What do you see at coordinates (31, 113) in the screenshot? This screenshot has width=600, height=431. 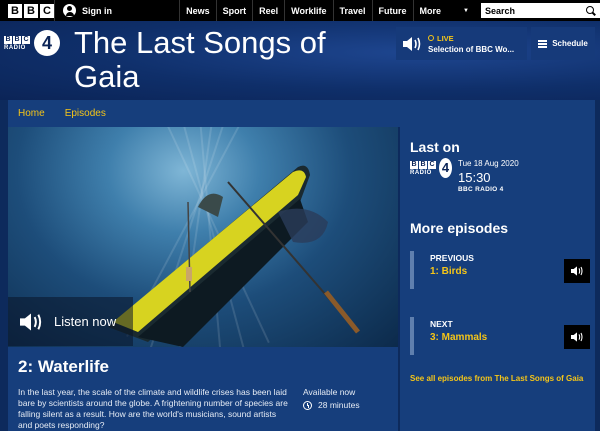 I see `prog-nav-home: Home` at bounding box center [31, 113].